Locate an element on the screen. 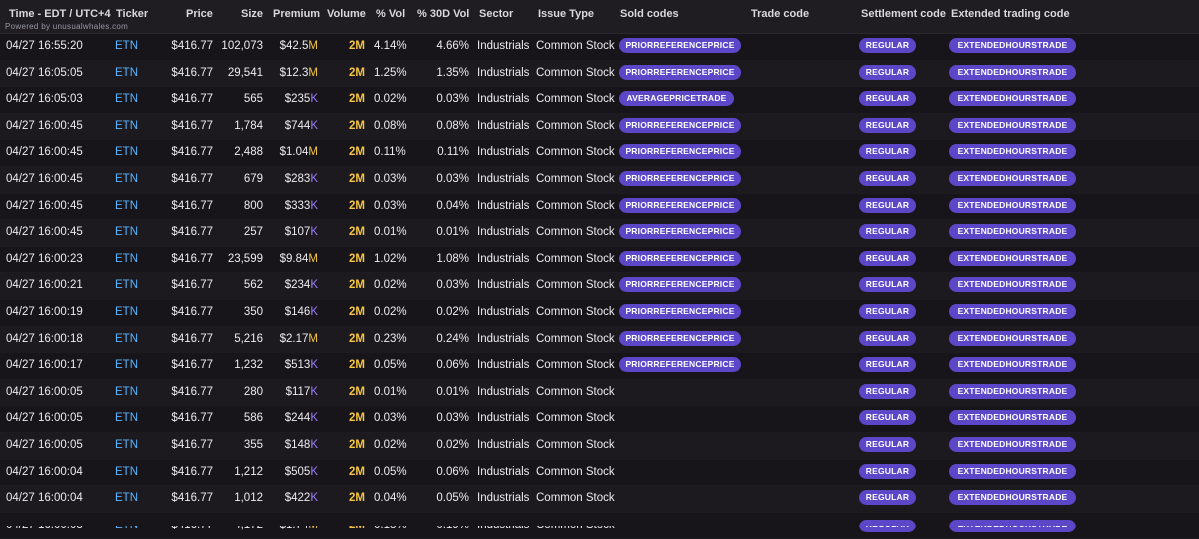 This screenshot has width=1199, height=539. cell-pct-30d-vol: 0.01% is located at coordinates (452, 232).